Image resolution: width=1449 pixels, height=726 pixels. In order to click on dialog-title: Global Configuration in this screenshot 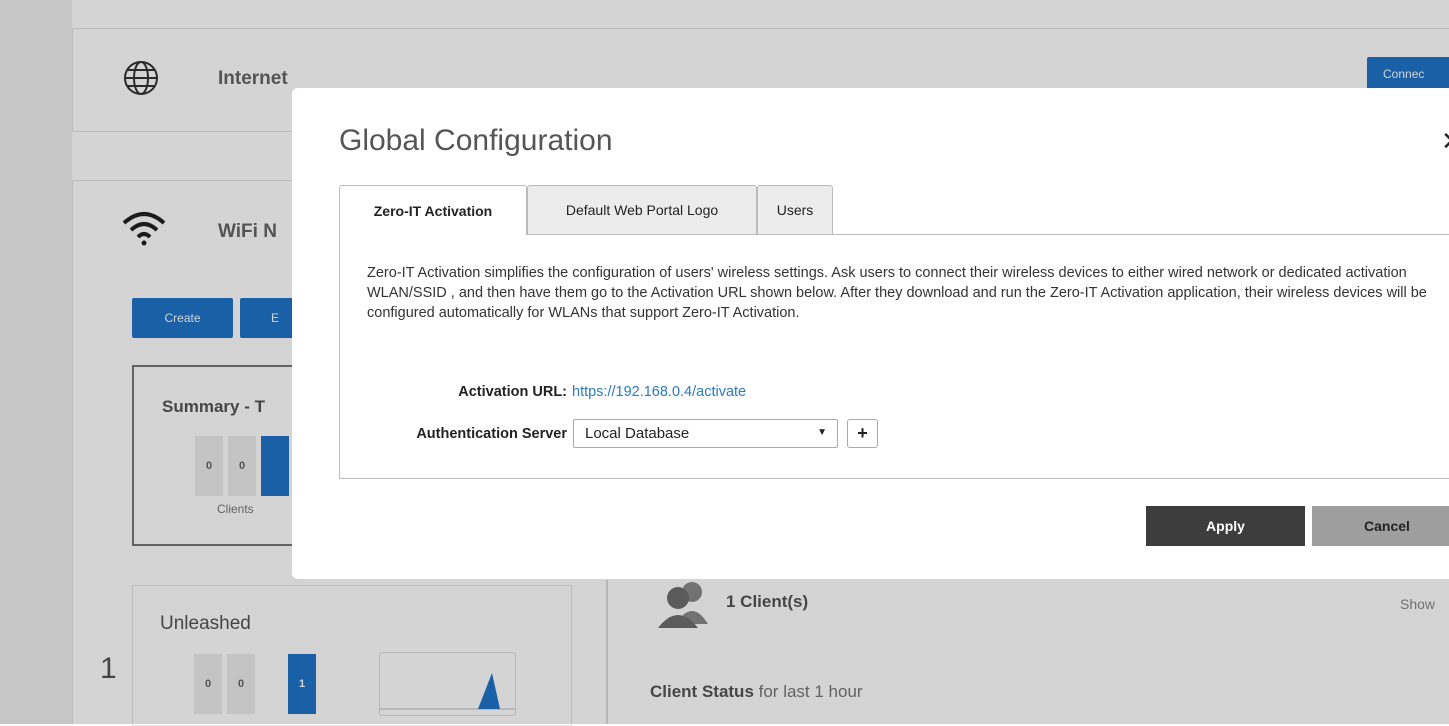, I will do `click(476, 140)`.